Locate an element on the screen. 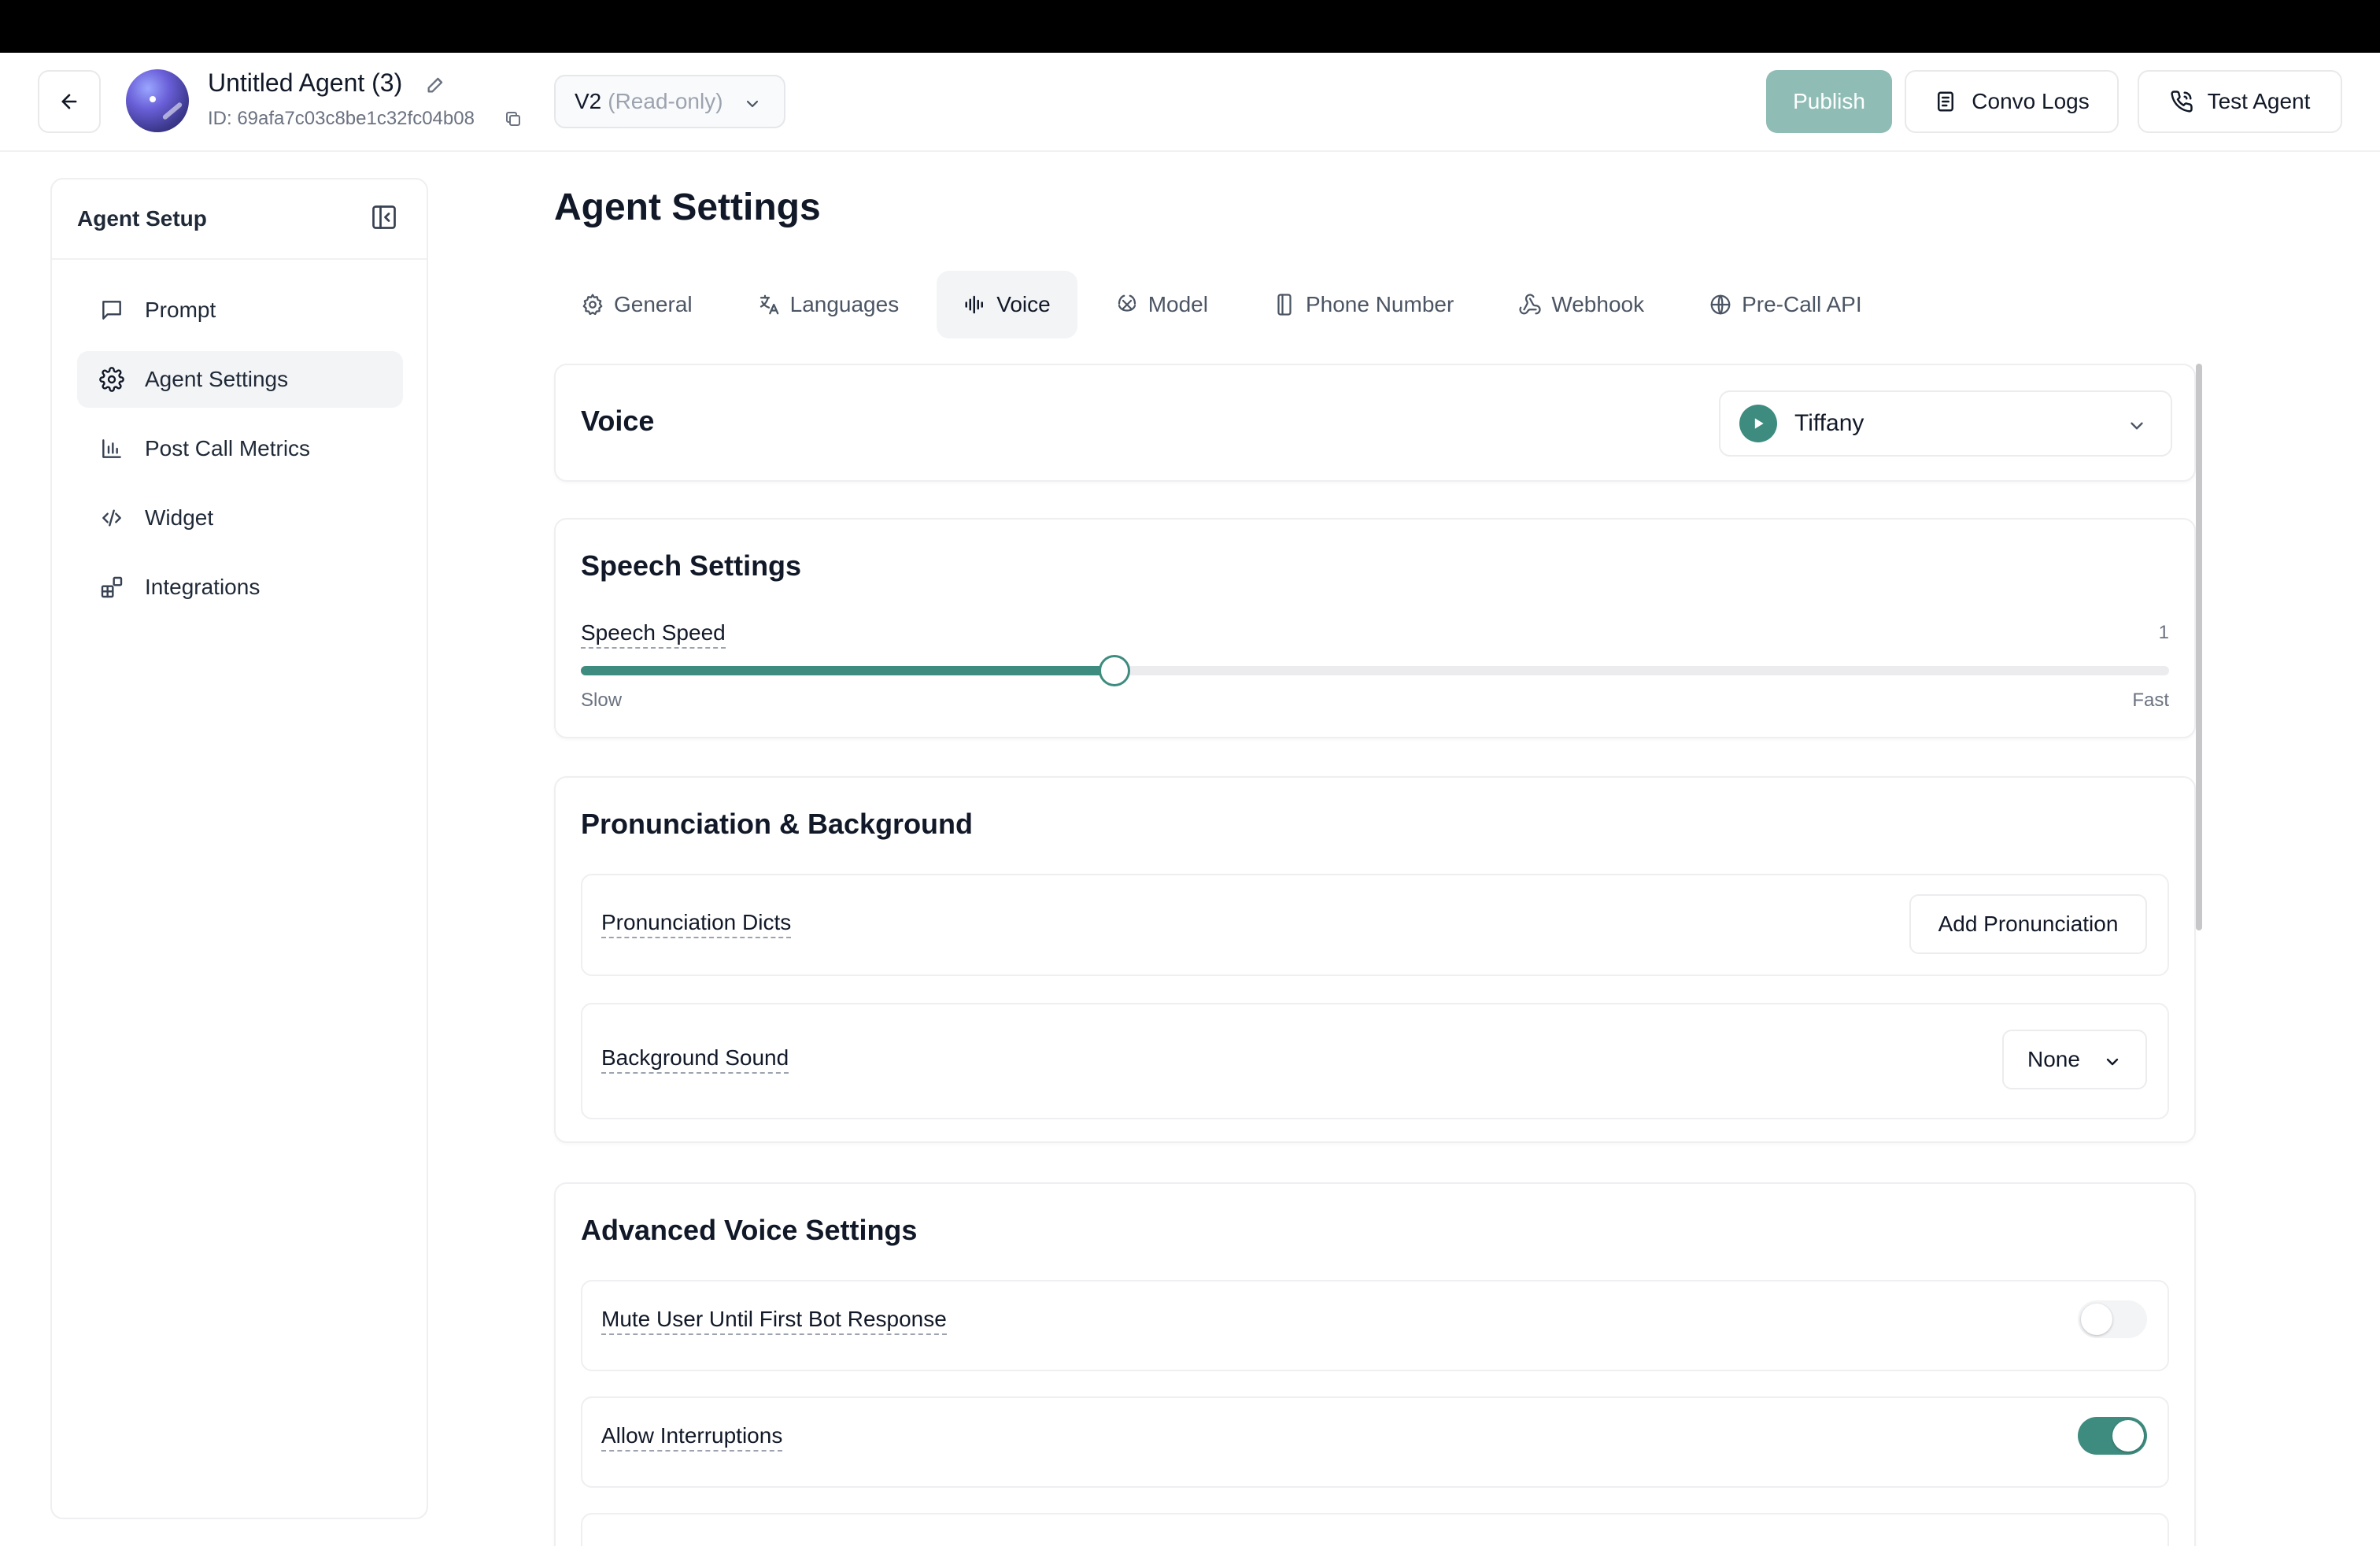 This screenshot has width=2380, height=1546. tab-model: Model is located at coordinates (1161, 304).